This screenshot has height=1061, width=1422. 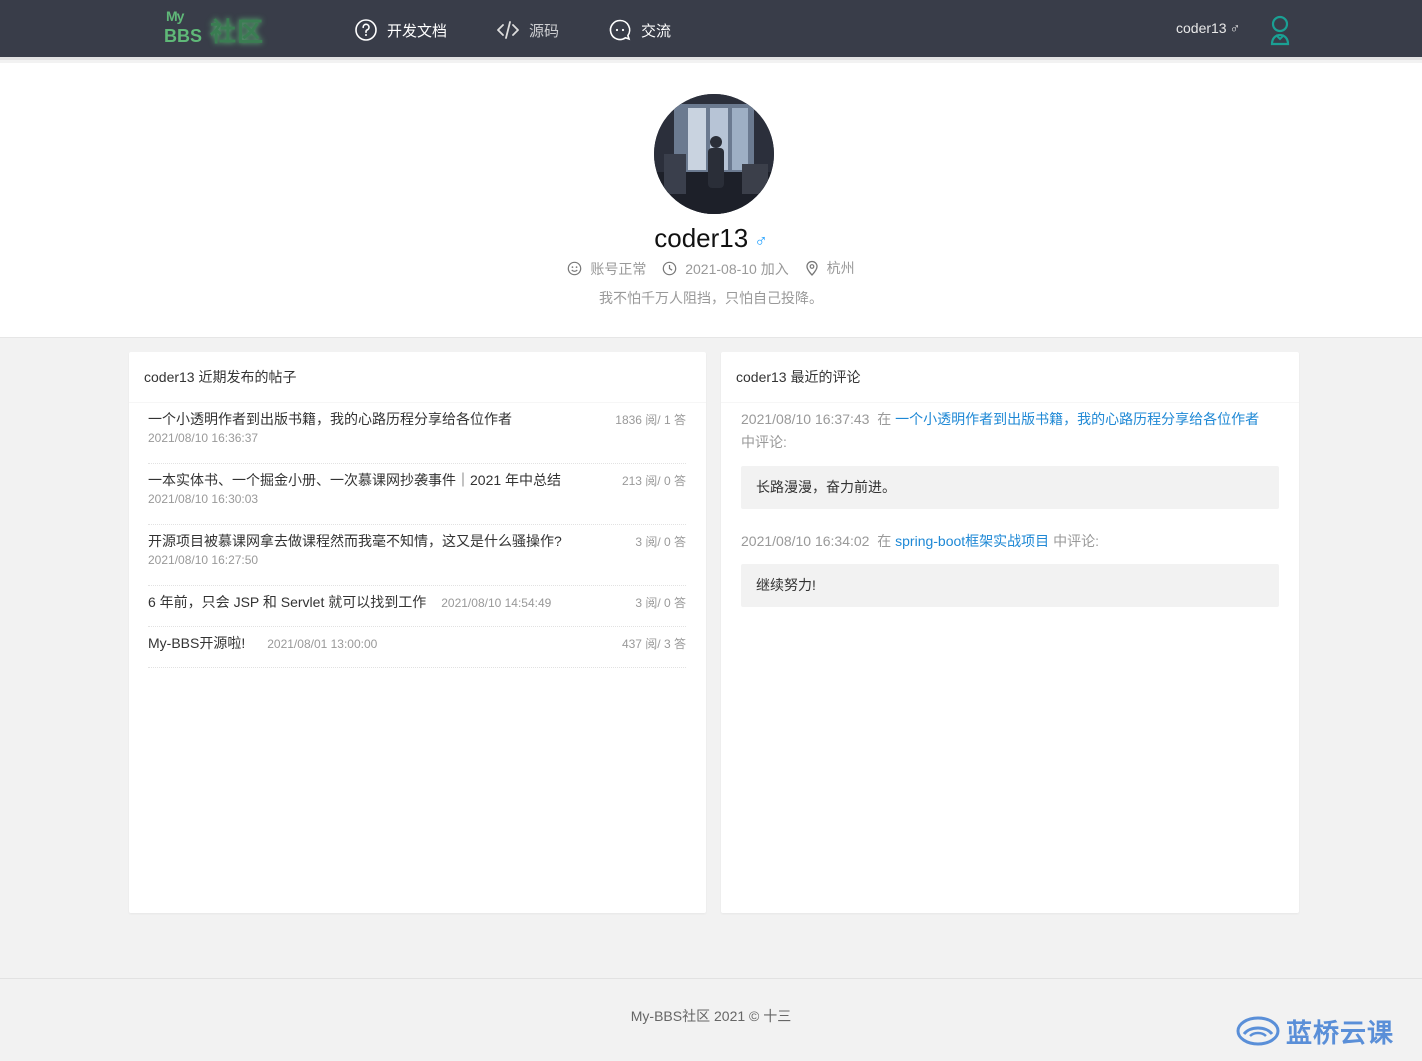 I want to click on site-logo: My BBS 社区, so click(x=215, y=28).